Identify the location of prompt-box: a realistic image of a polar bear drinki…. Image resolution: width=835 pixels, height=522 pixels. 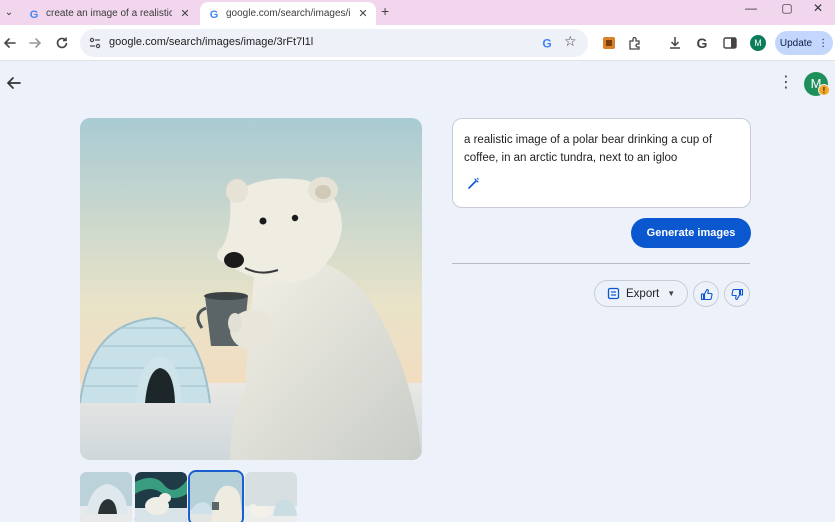
(601, 163).